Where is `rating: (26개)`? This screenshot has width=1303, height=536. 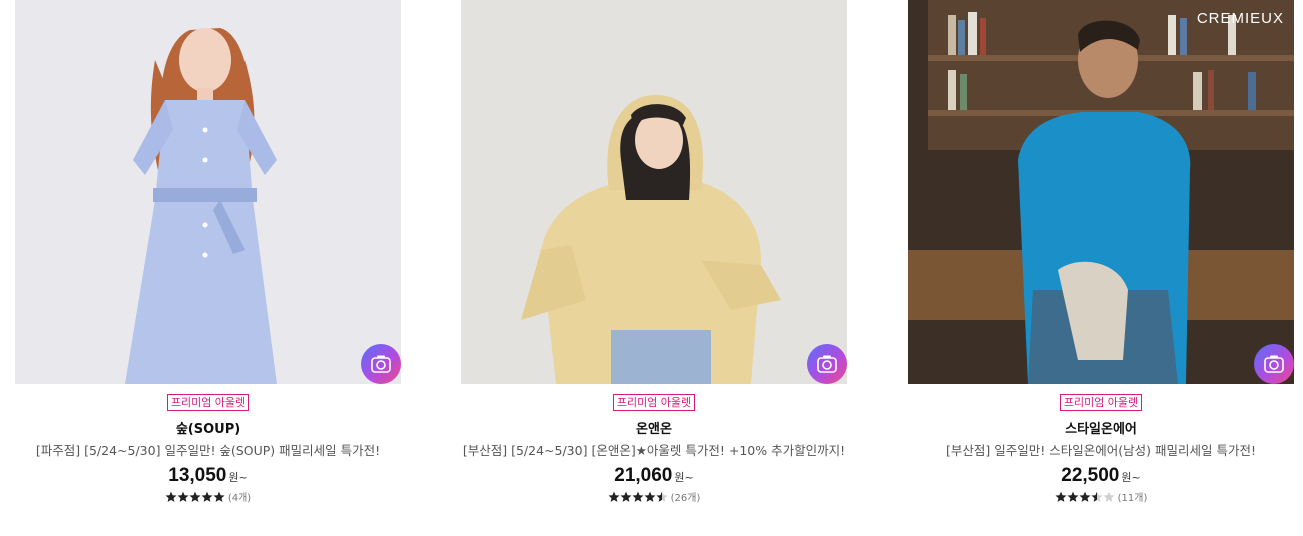 rating: (26개) is located at coordinates (654, 496).